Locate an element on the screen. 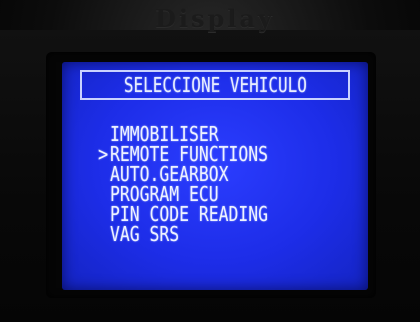 This screenshot has height=322, width=420. menu-item-label: REMOTE FUNCTIONS is located at coordinates (189, 154).